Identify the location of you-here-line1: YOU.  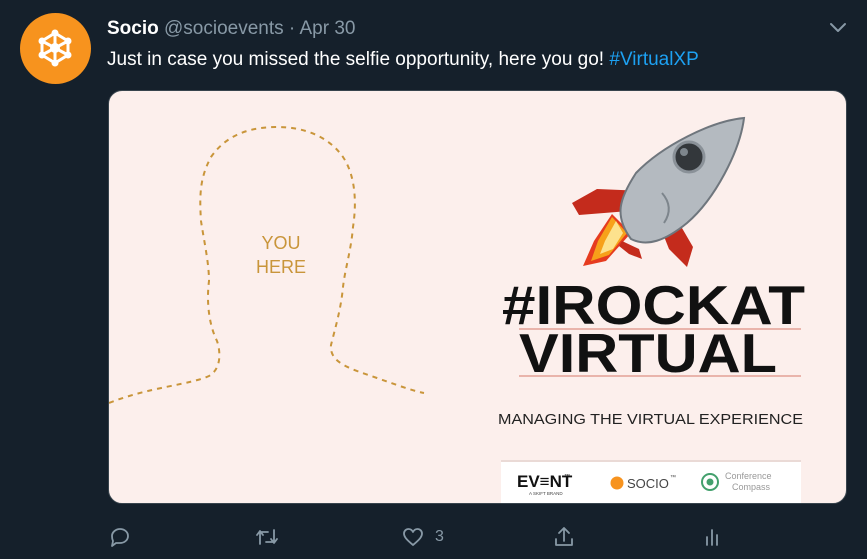
(280, 243).